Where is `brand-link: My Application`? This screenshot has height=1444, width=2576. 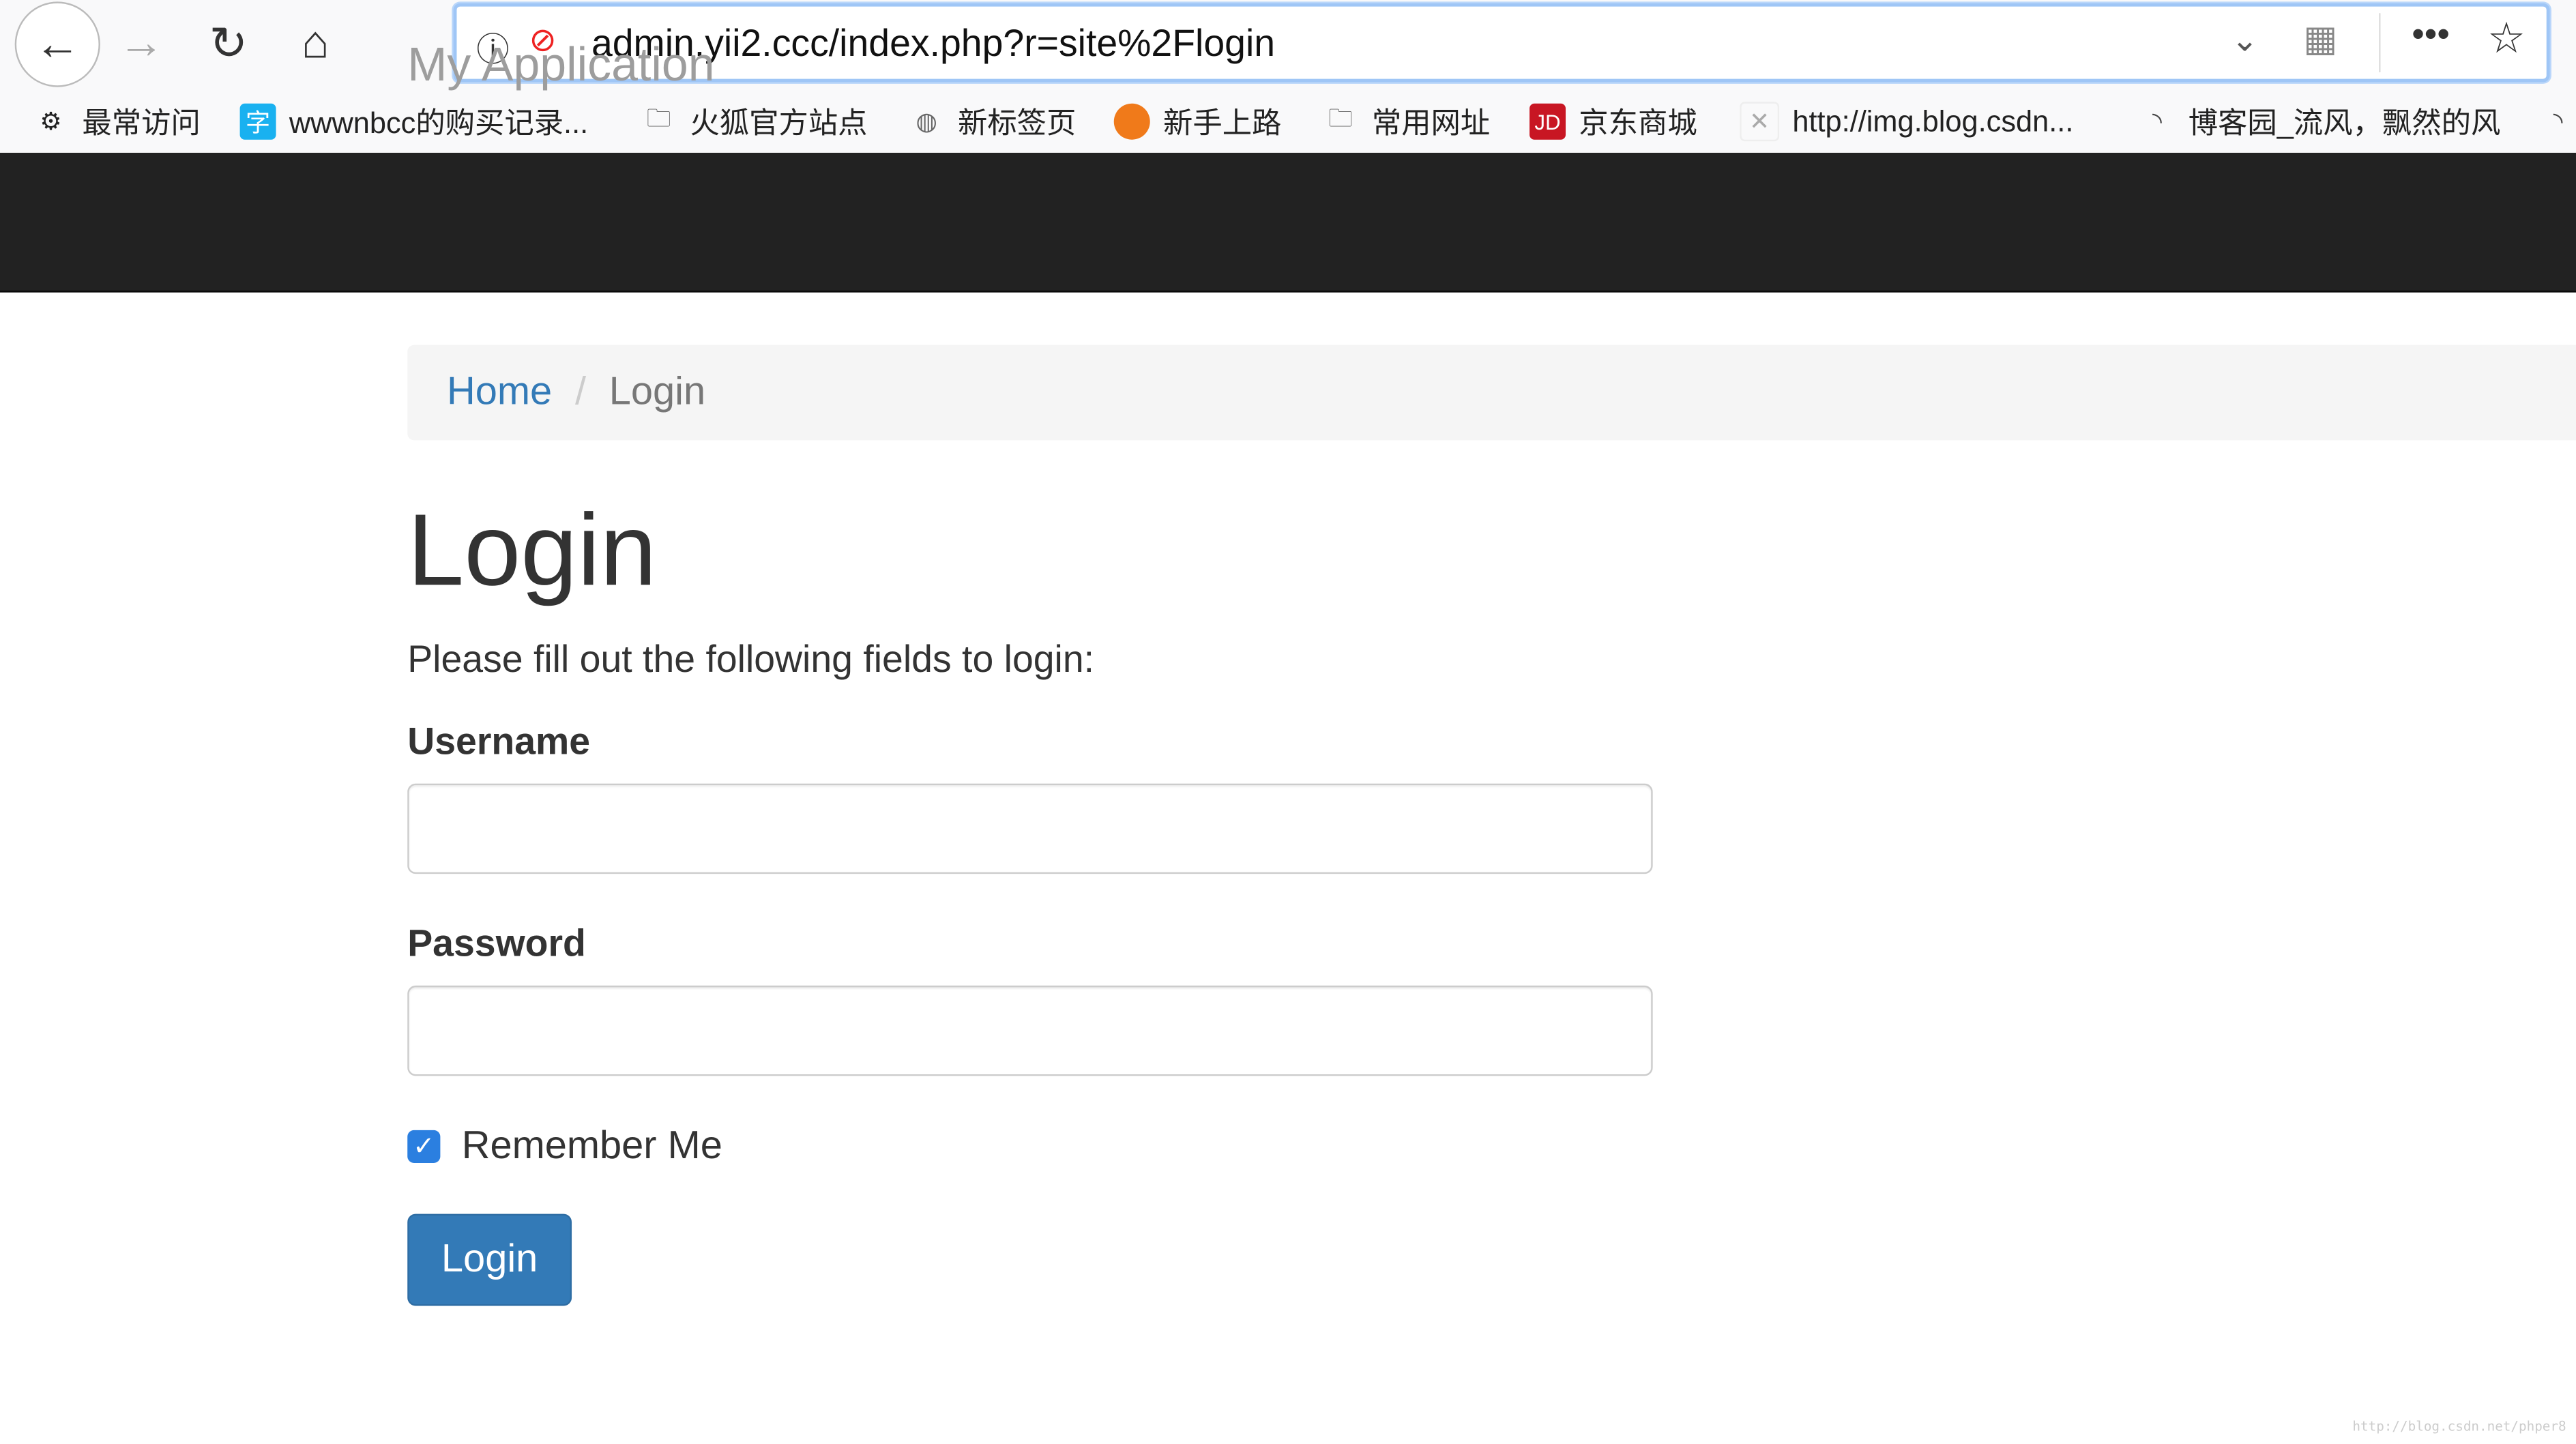 brand-link: My Application is located at coordinates (560, 66).